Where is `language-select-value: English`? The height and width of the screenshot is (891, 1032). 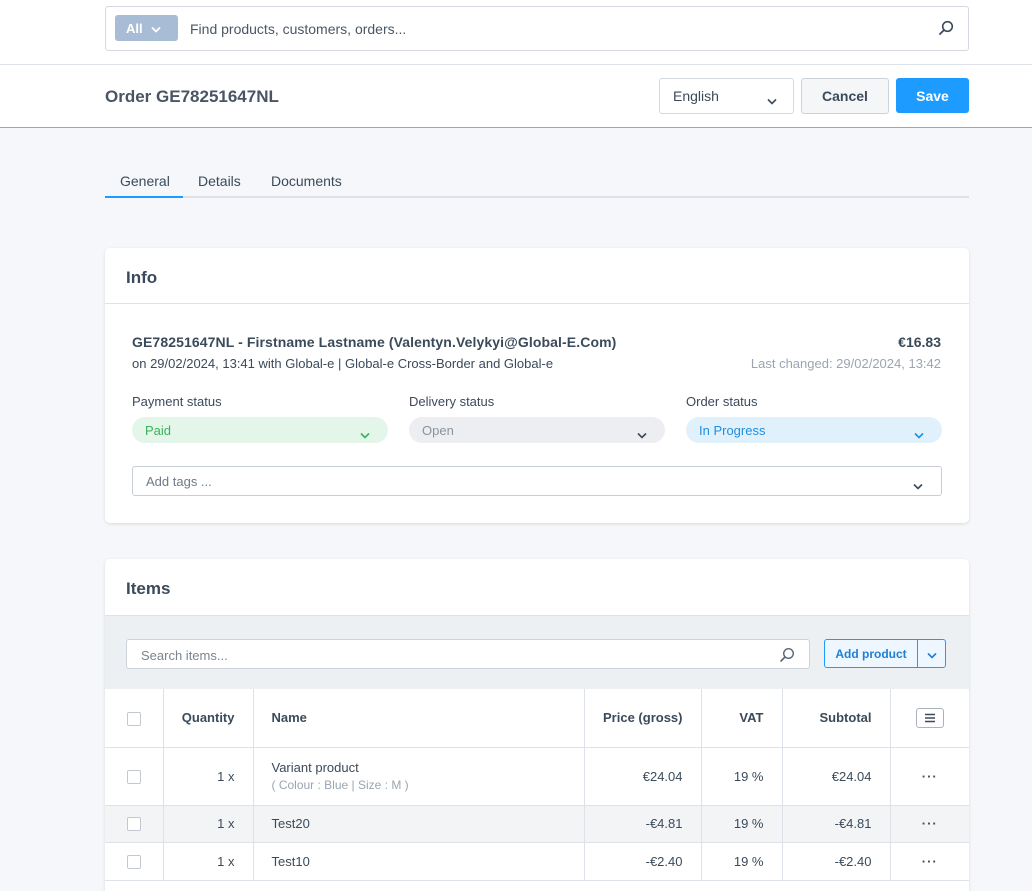 language-select-value: English is located at coordinates (696, 96).